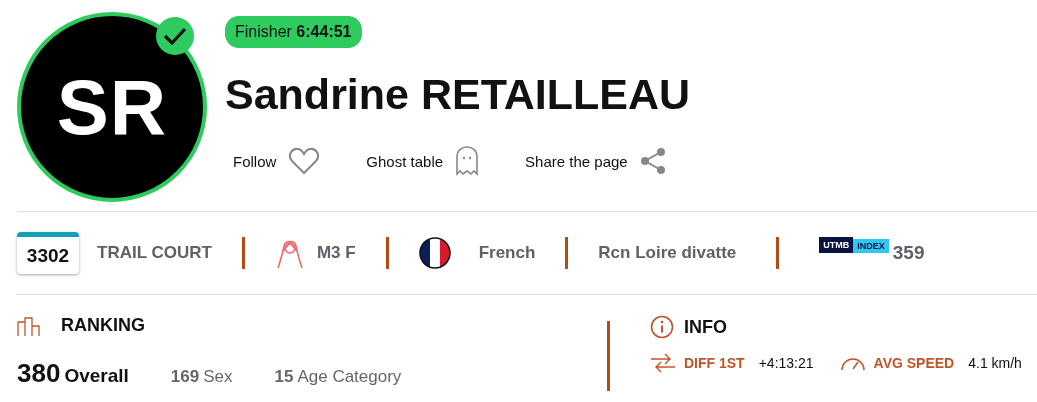 Image resolution: width=1037 pixels, height=402 pixels. Describe the element at coordinates (995, 363) in the screenshot. I see `info-value: 4.1 km/h` at that location.